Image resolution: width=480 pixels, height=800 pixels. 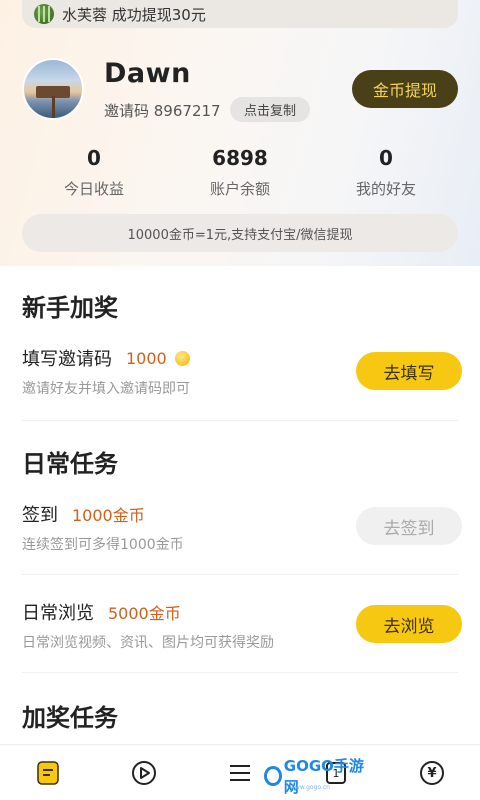 I want to click on coin-withdraw-button: 金币提现, so click(x=405, y=89).